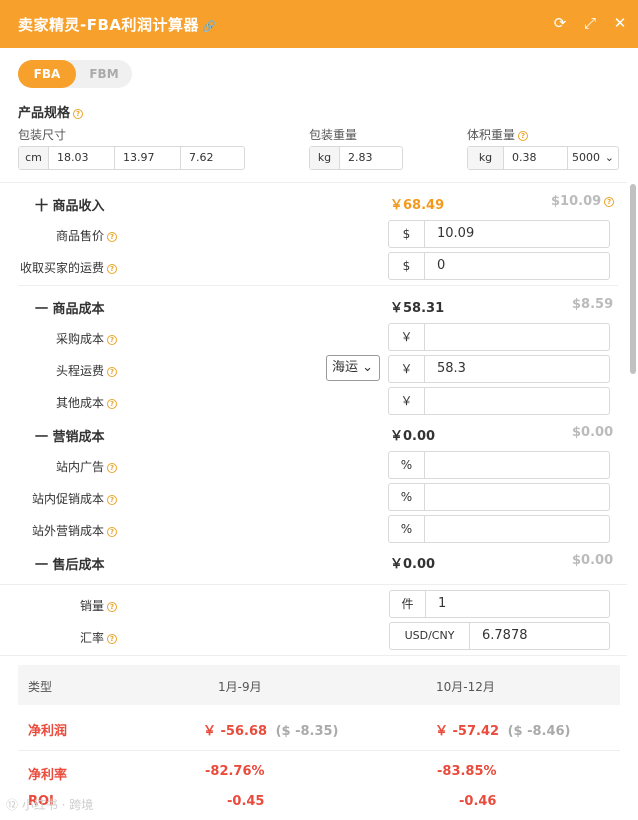  I want to click on other-cost-label: 其他成本?, so click(87, 402).